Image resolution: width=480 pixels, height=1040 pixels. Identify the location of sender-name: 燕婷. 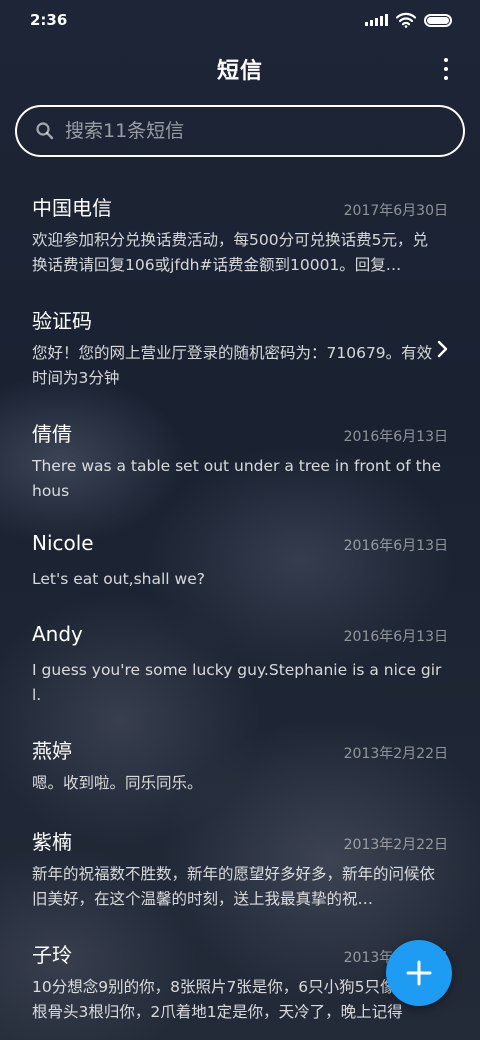
(52, 751).